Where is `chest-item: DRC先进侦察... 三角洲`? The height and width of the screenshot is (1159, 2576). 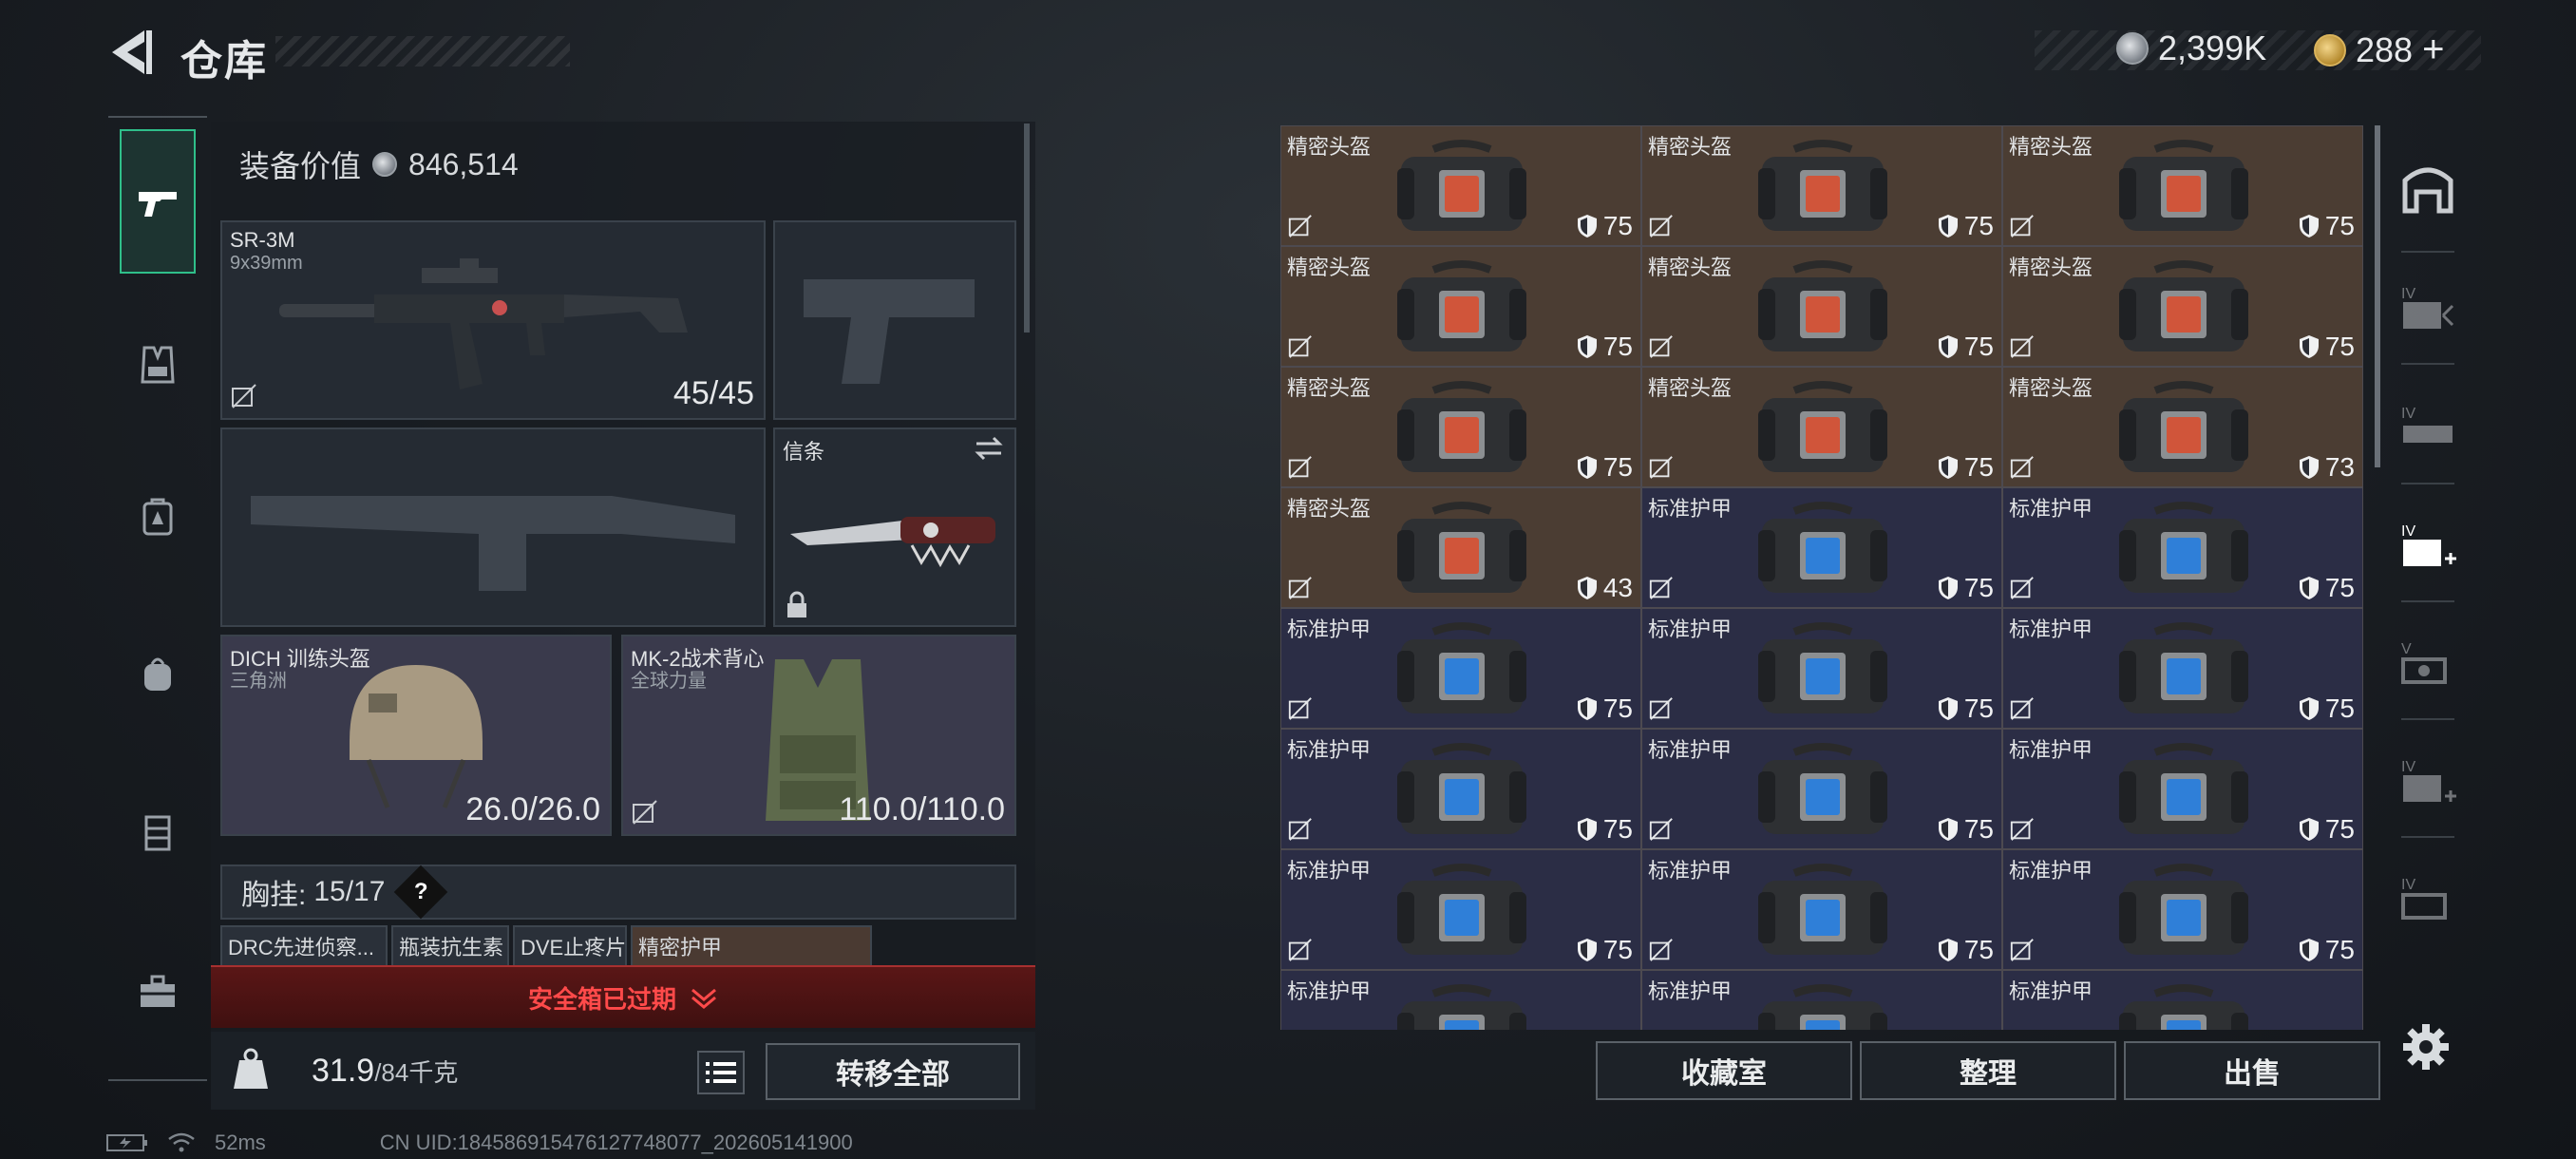 chest-item: DRC先进侦察... 三角洲 is located at coordinates (304, 947).